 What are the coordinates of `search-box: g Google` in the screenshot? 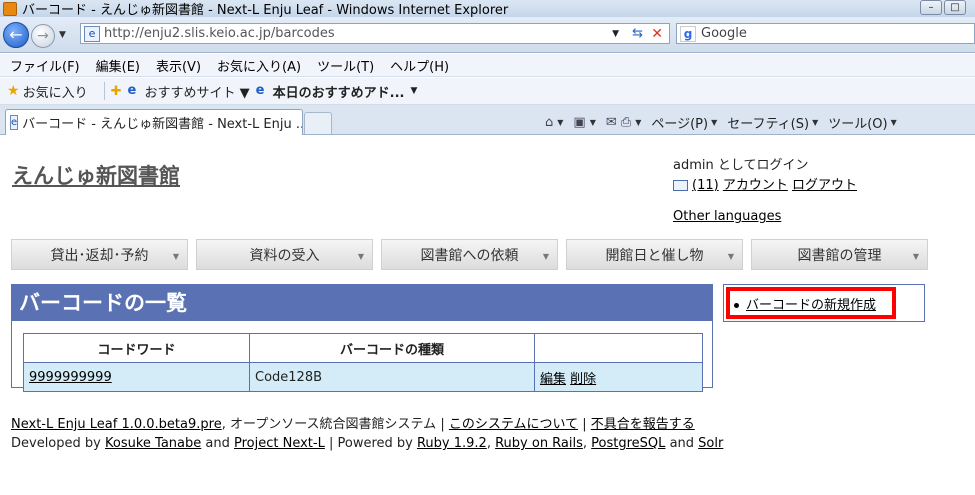 It's located at (825, 33).